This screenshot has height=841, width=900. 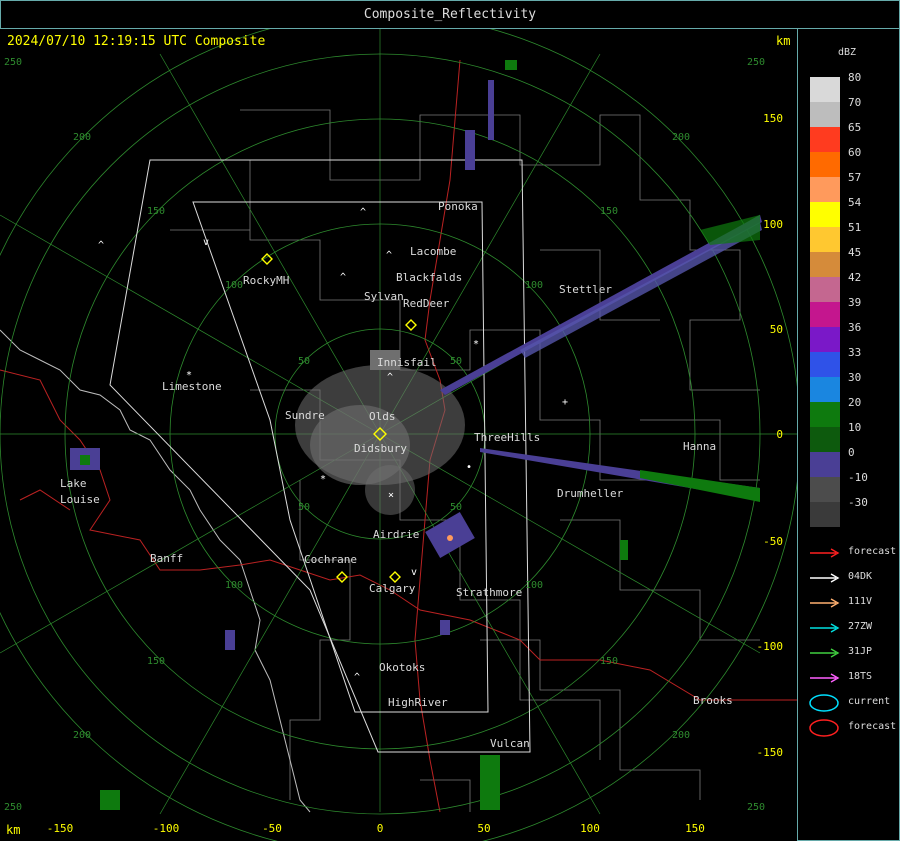 What do you see at coordinates (585, 289) in the screenshot?
I see `city-label: Stettler` at bounding box center [585, 289].